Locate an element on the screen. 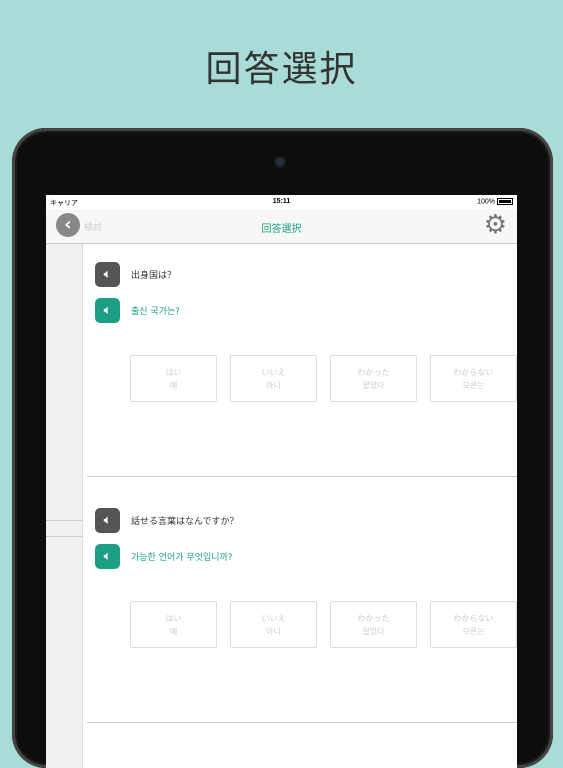  question-jp-row: 🔈︎ 出身国は？ is located at coordinates (135, 274).